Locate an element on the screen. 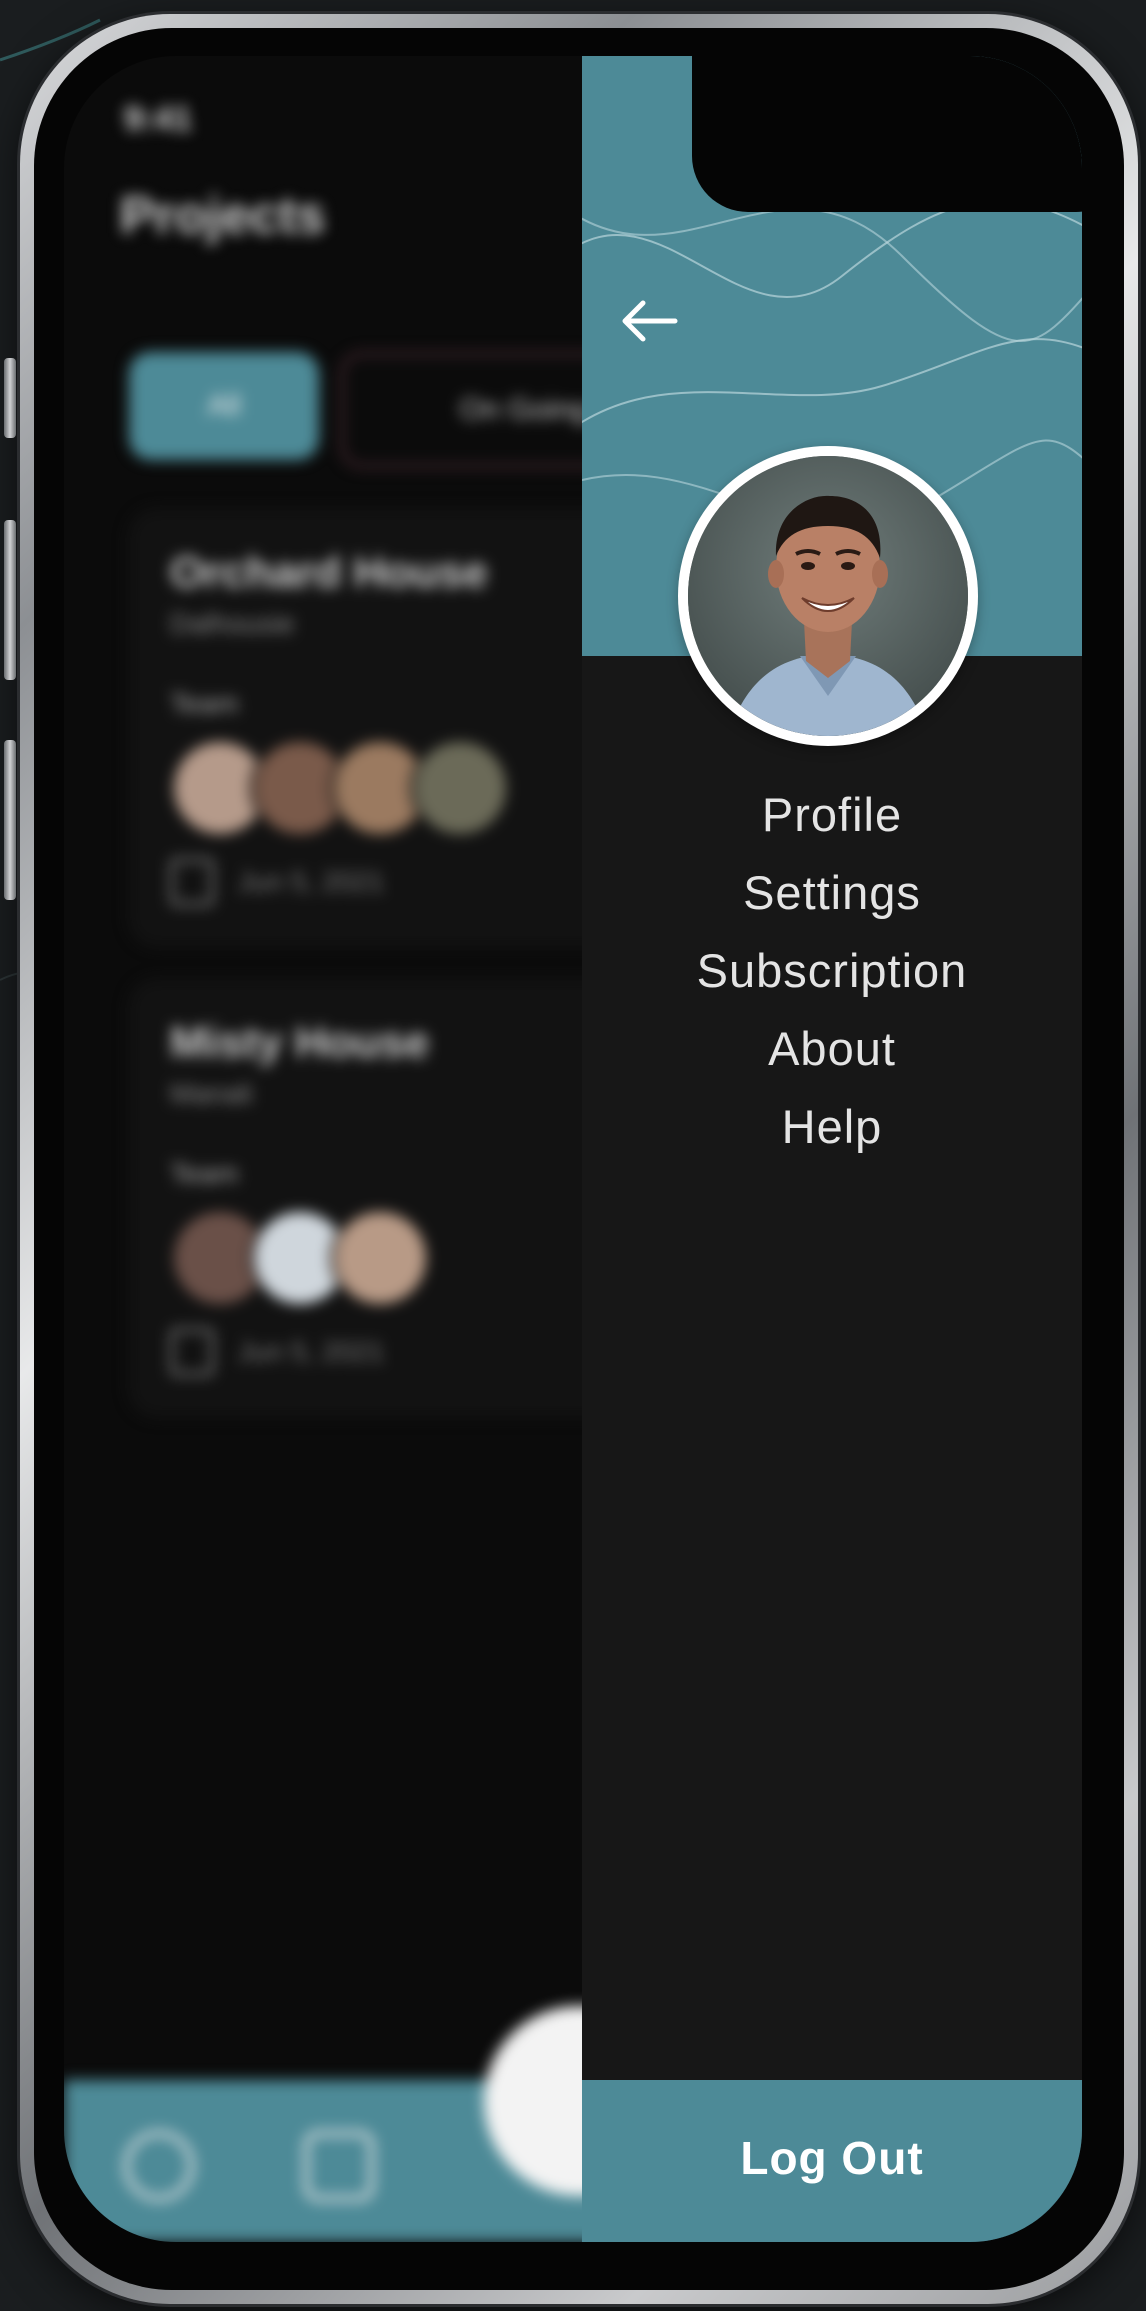 This screenshot has width=1146, height=2311. drawer-menu: Profile Settings Subscription About Help is located at coordinates (832, 971).